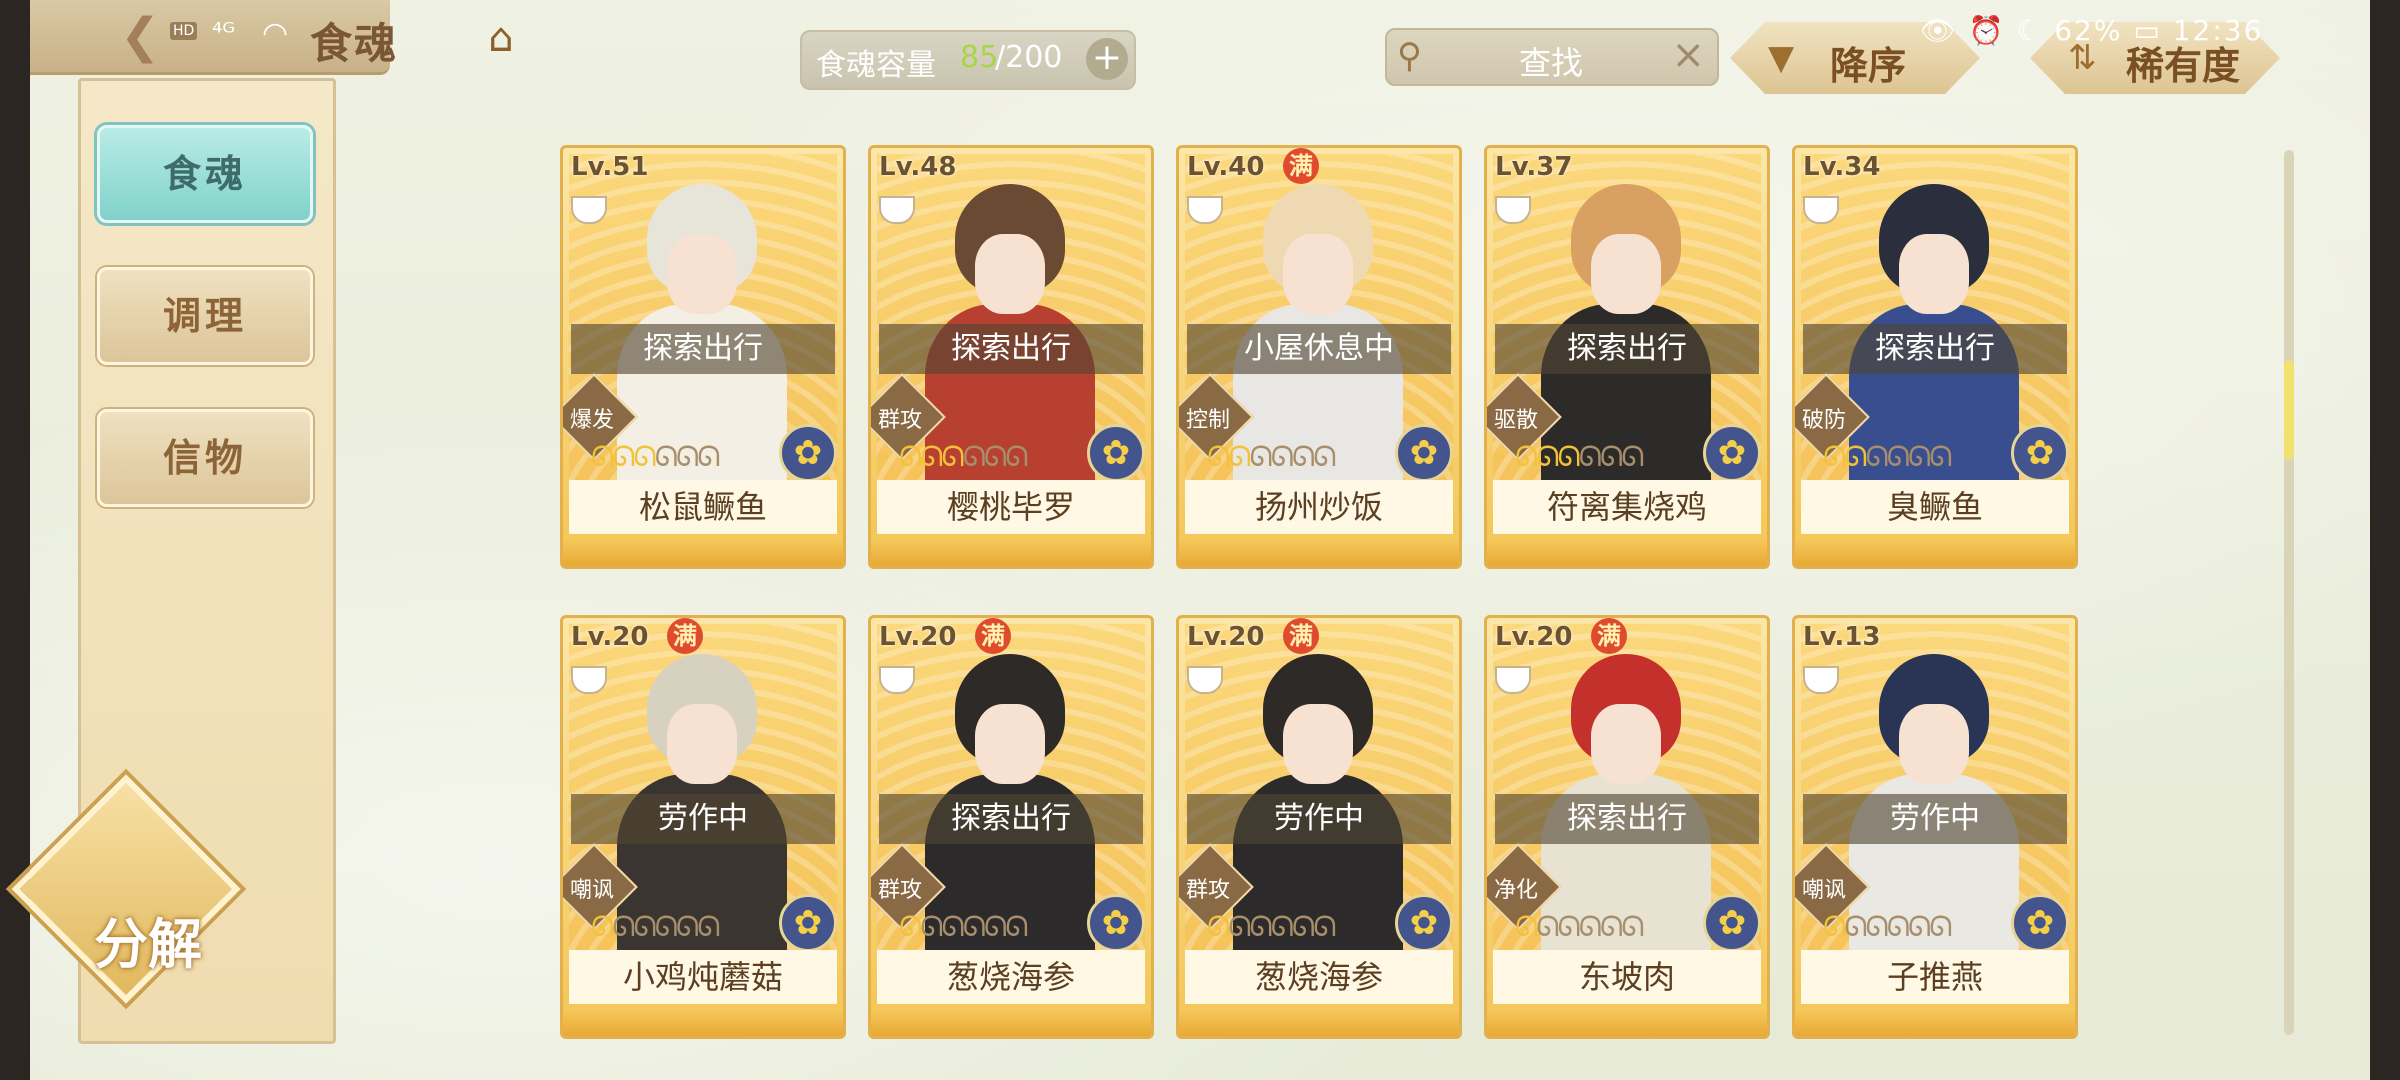 This screenshot has width=2400, height=1080. I want to click on food-soul-name: 臭鳜鱼, so click(1935, 507).